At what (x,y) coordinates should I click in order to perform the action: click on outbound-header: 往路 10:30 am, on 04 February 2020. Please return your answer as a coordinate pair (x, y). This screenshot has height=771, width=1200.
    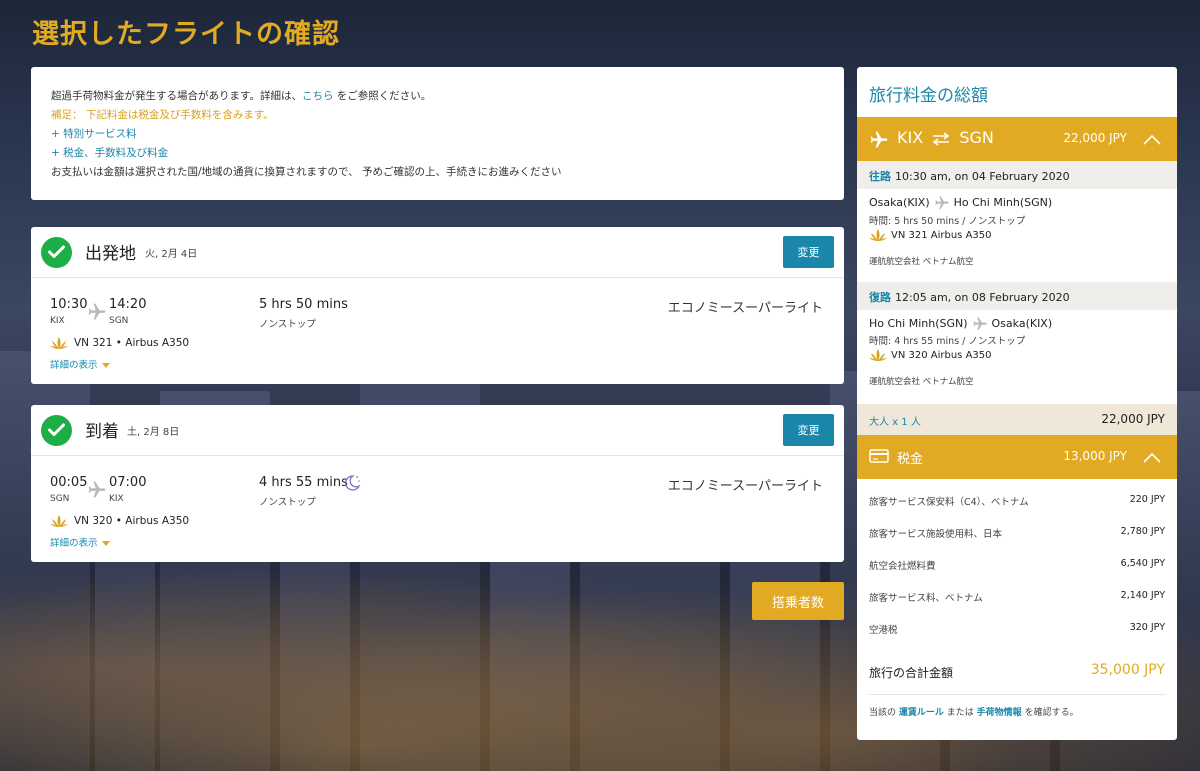
    Looking at the image, I should click on (1017, 175).